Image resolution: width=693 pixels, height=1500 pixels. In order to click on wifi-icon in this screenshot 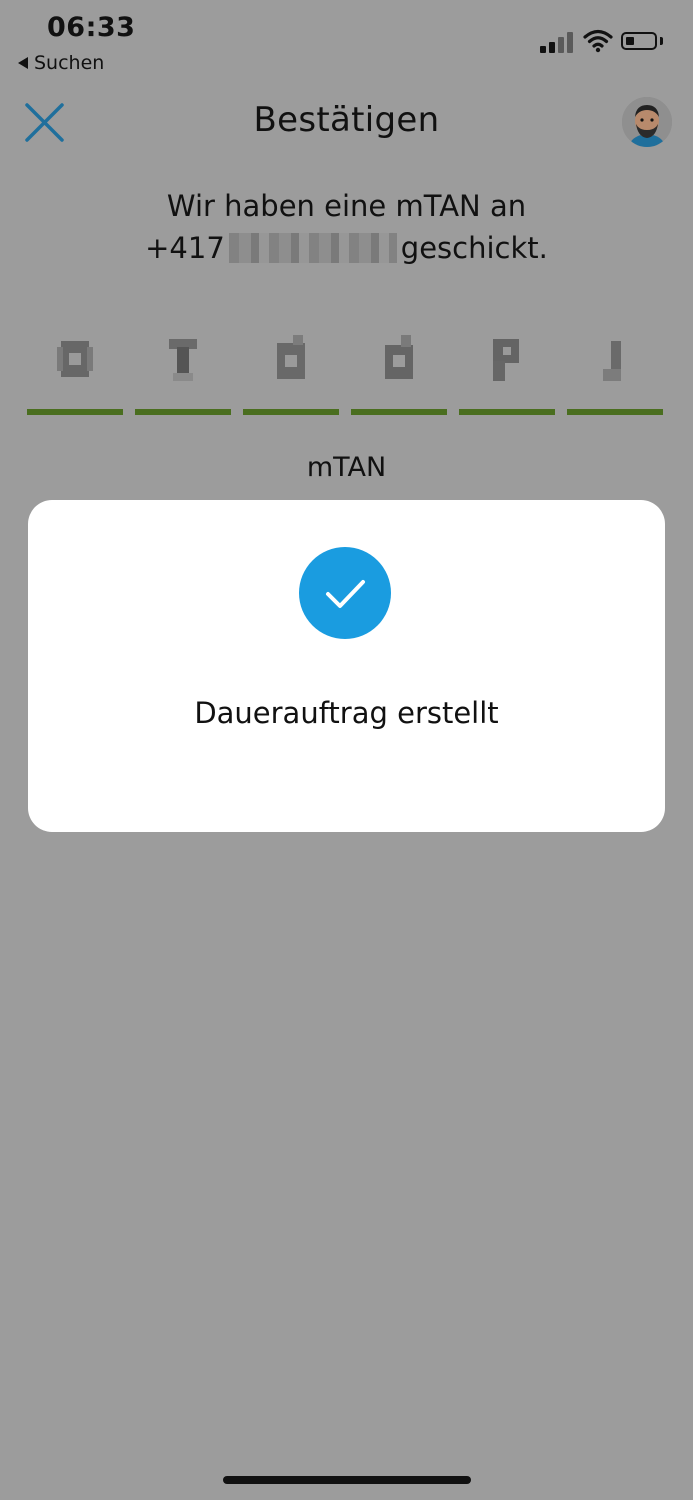, I will do `click(598, 41)`.